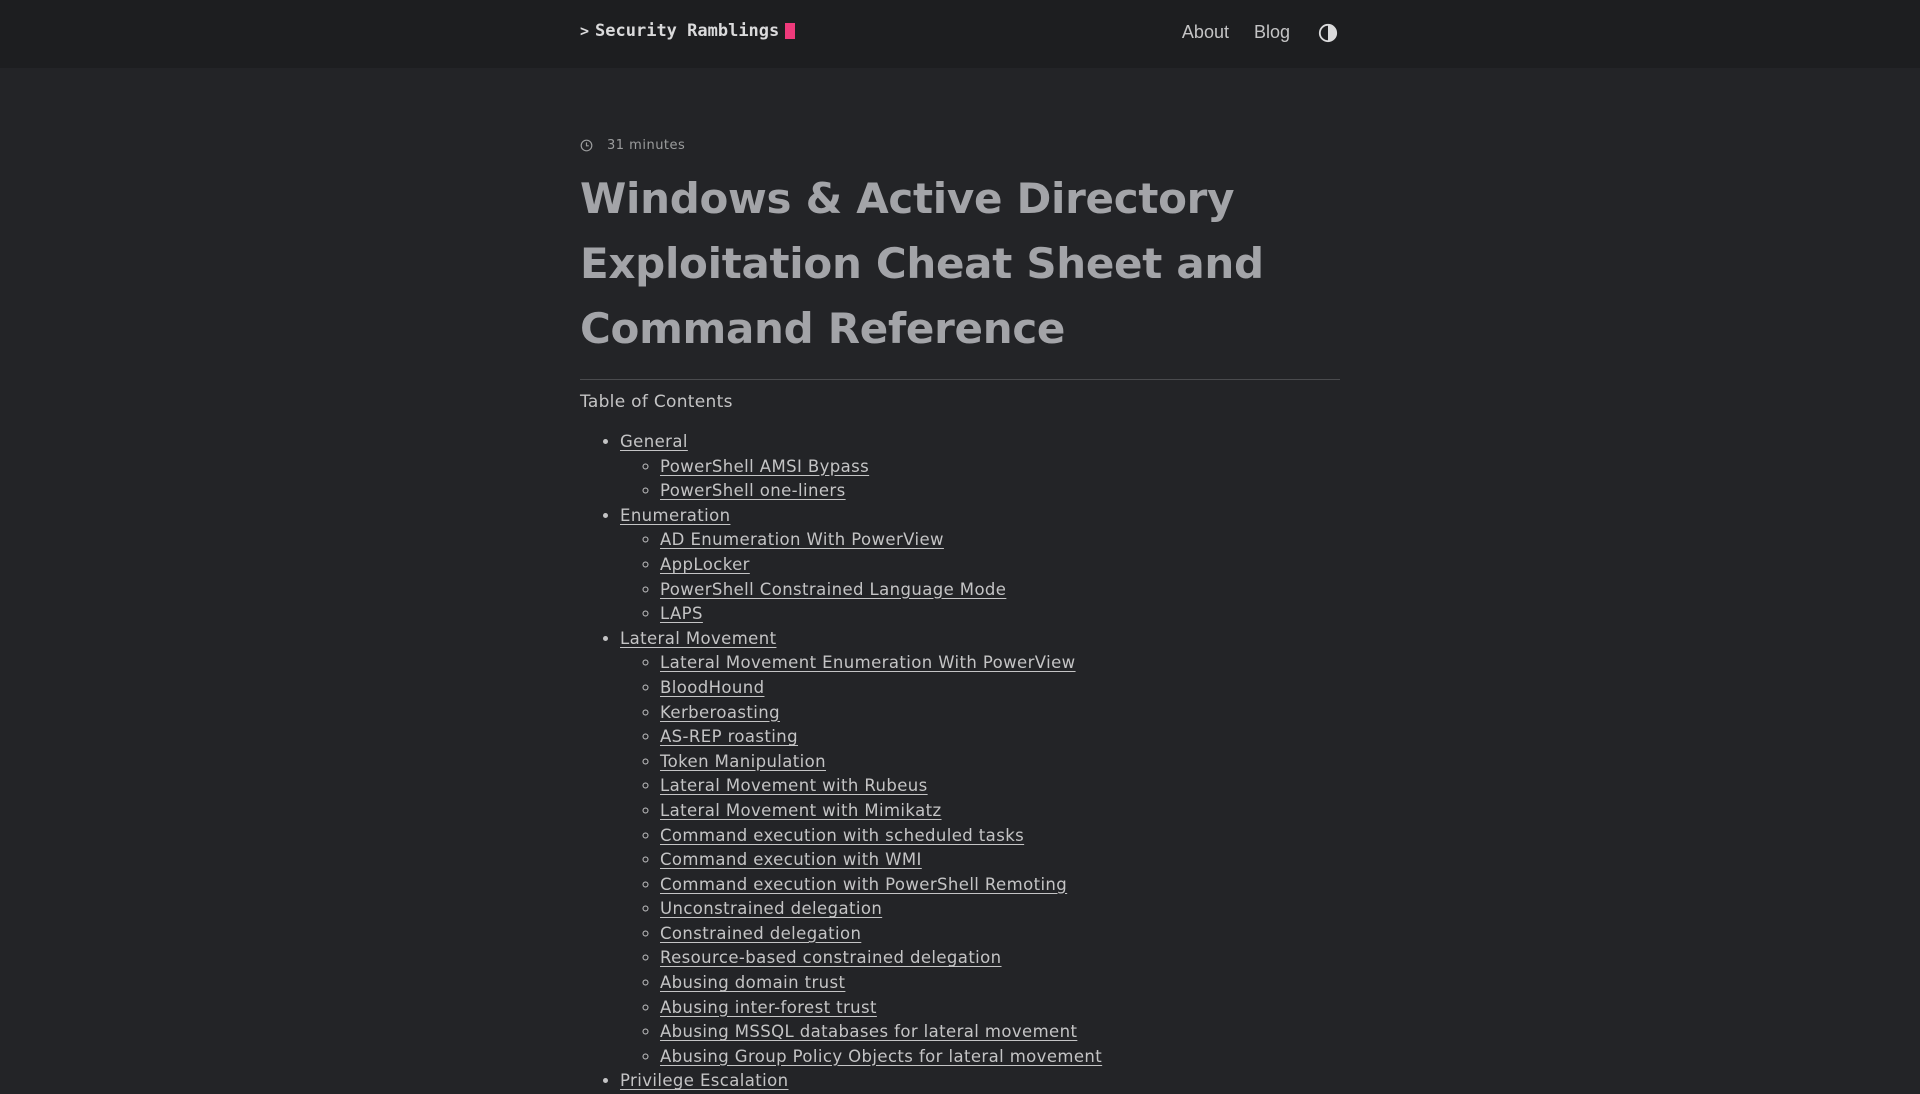 The height and width of the screenshot is (1094, 1920). What do you see at coordinates (656, 402) in the screenshot?
I see `toc-heading: Table of Contents` at bounding box center [656, 402].